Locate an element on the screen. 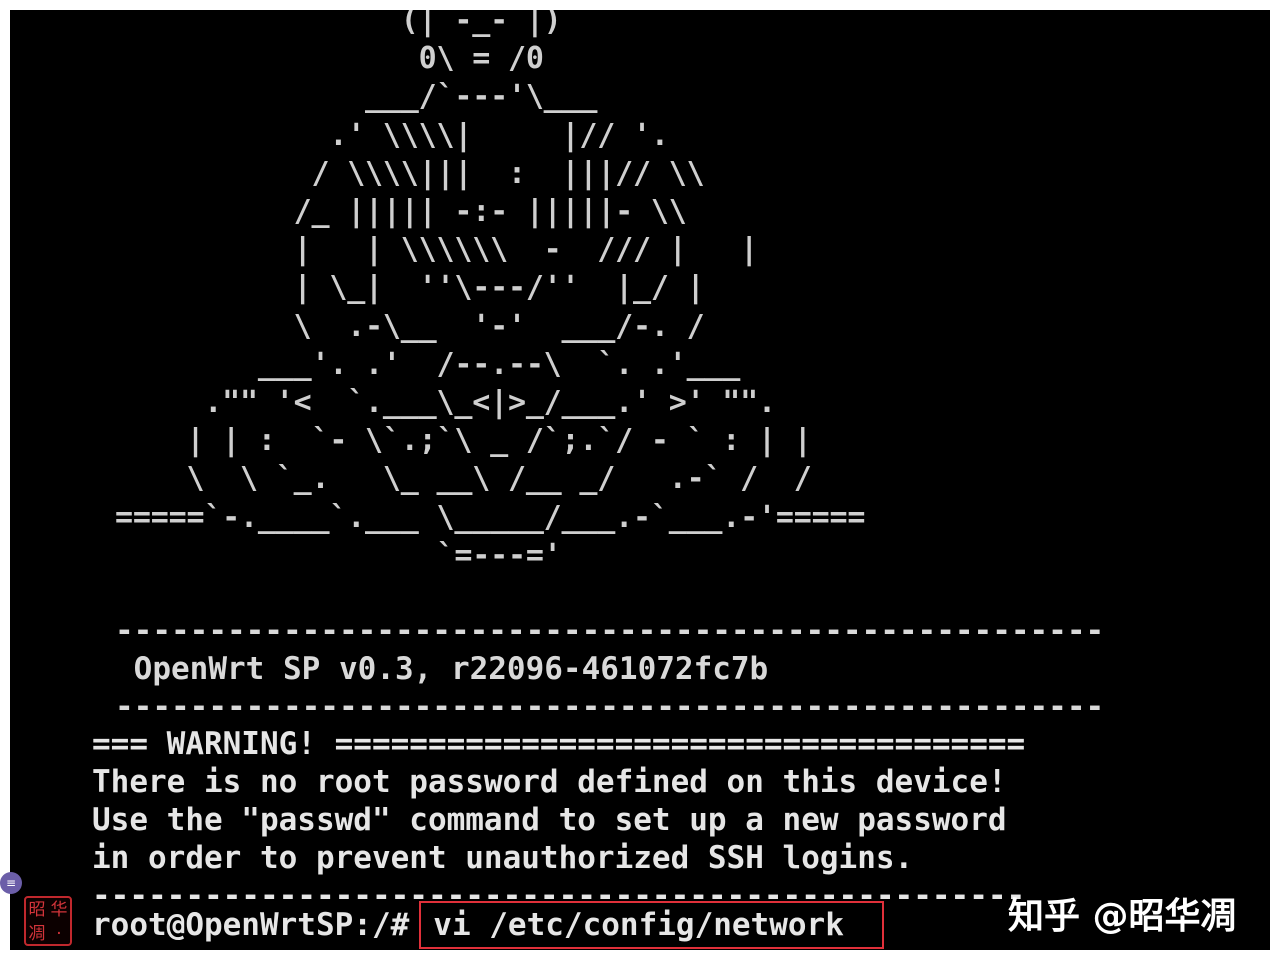 Image resolution: width=1280 pixels, height=971 pixels. seal-char-1: 昭 is located at coordinates (37, 910).